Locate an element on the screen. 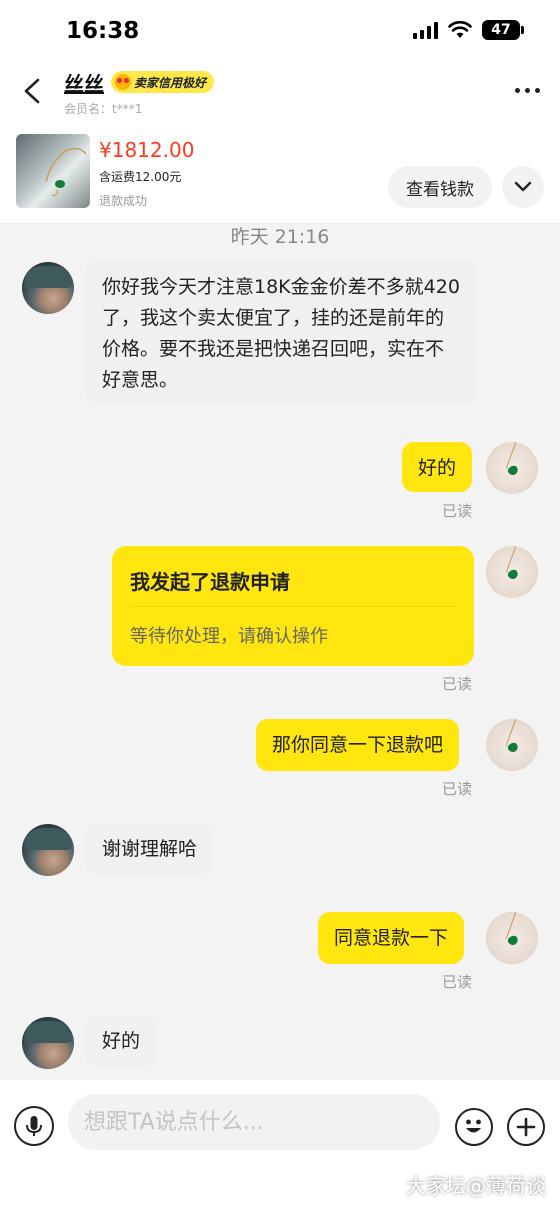 This screenshot has height=1211, width=560. chevron-left-icon is located at coordinates (33, 91).